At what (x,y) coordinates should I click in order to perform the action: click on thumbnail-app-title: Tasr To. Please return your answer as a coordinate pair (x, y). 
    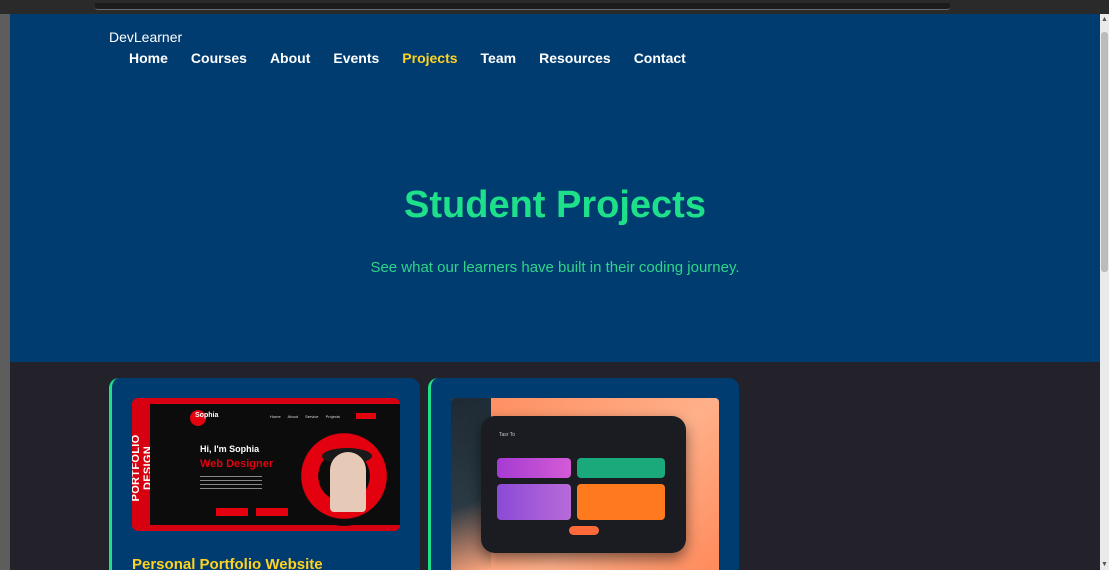
    Looking at the image, I should click on (507, 435).